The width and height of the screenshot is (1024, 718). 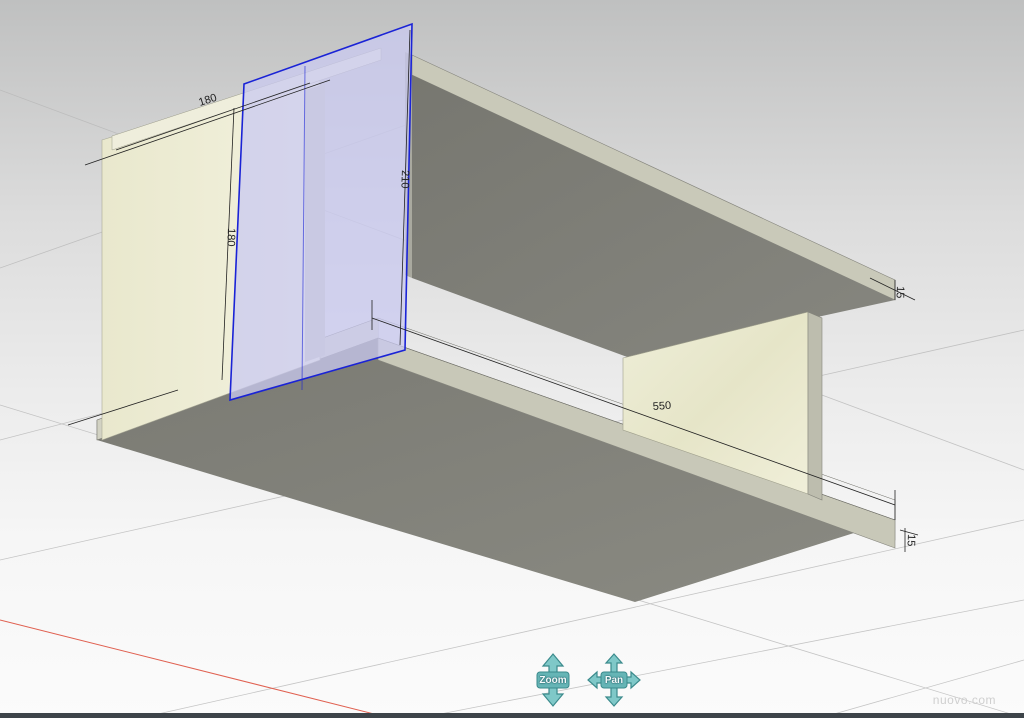 What do you see at coordinates (911, 540) in the screenshot?
I see `dim-label-thickness-bottom: 15` at bounding box center [911, 540].